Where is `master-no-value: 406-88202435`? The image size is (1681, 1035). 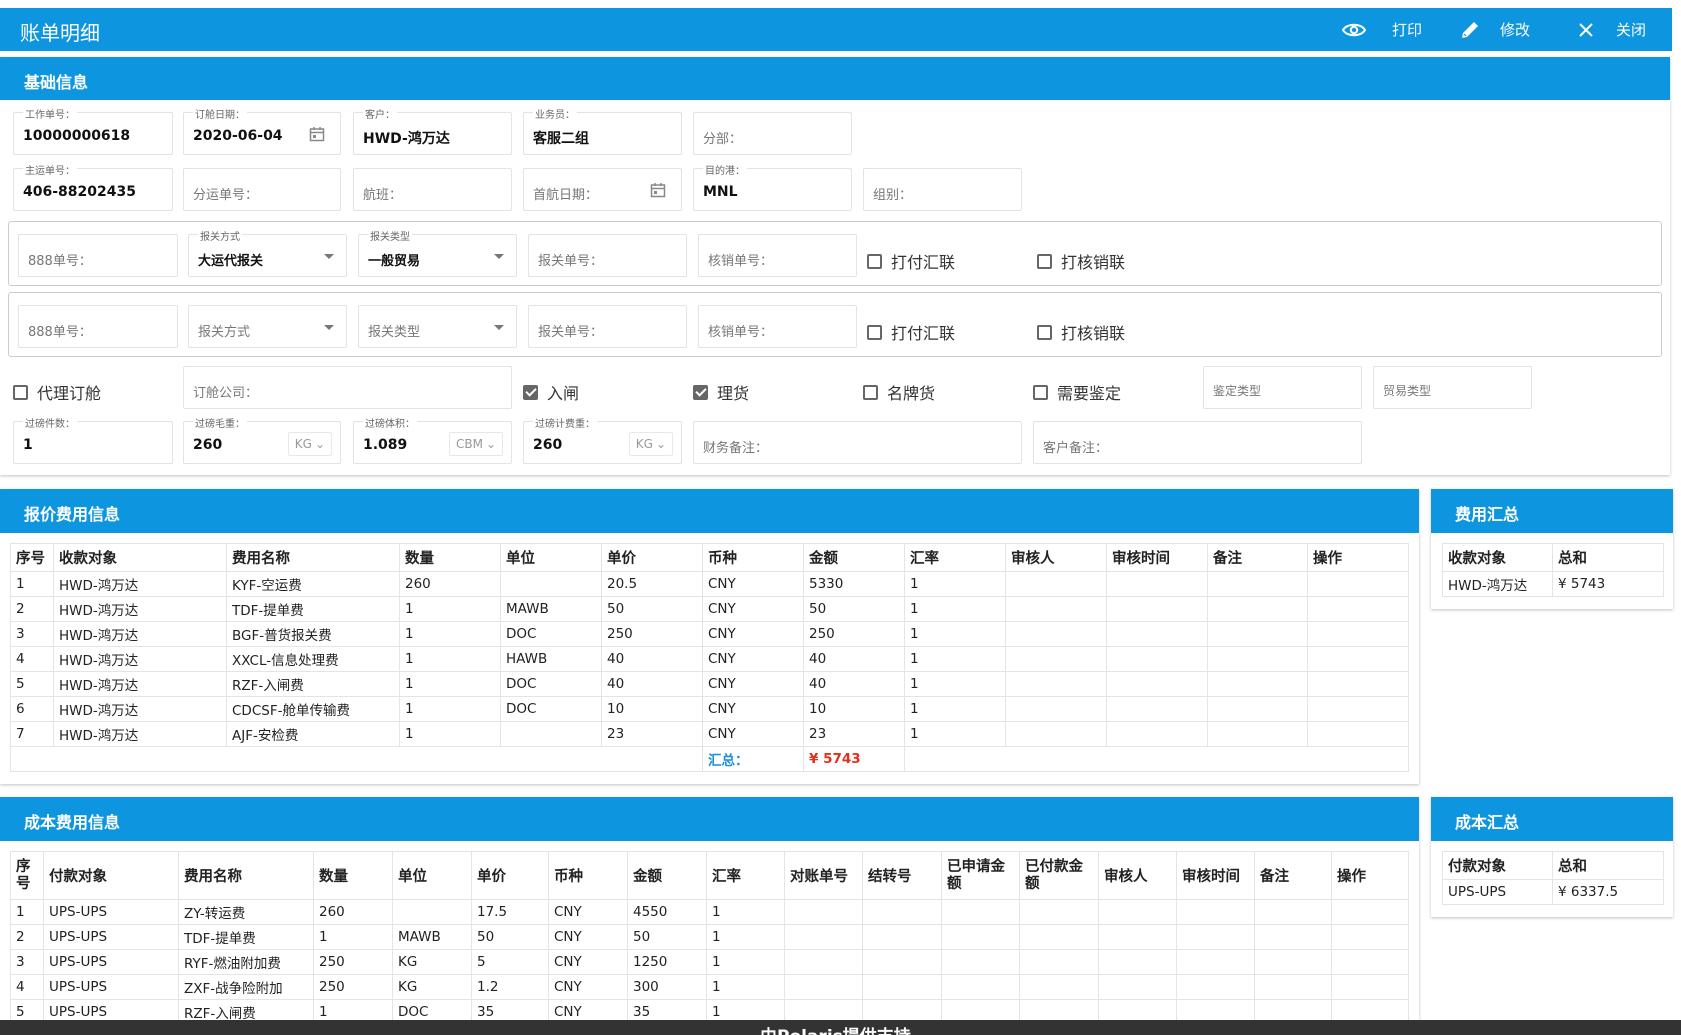
master-no-value: 406-88202435 is located at coordinates (79, 192).